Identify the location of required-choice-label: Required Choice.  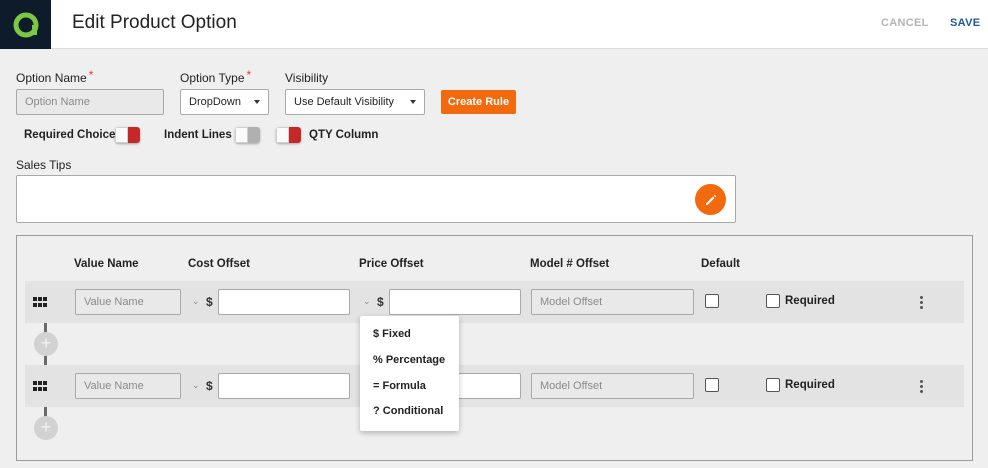
(70, 135).